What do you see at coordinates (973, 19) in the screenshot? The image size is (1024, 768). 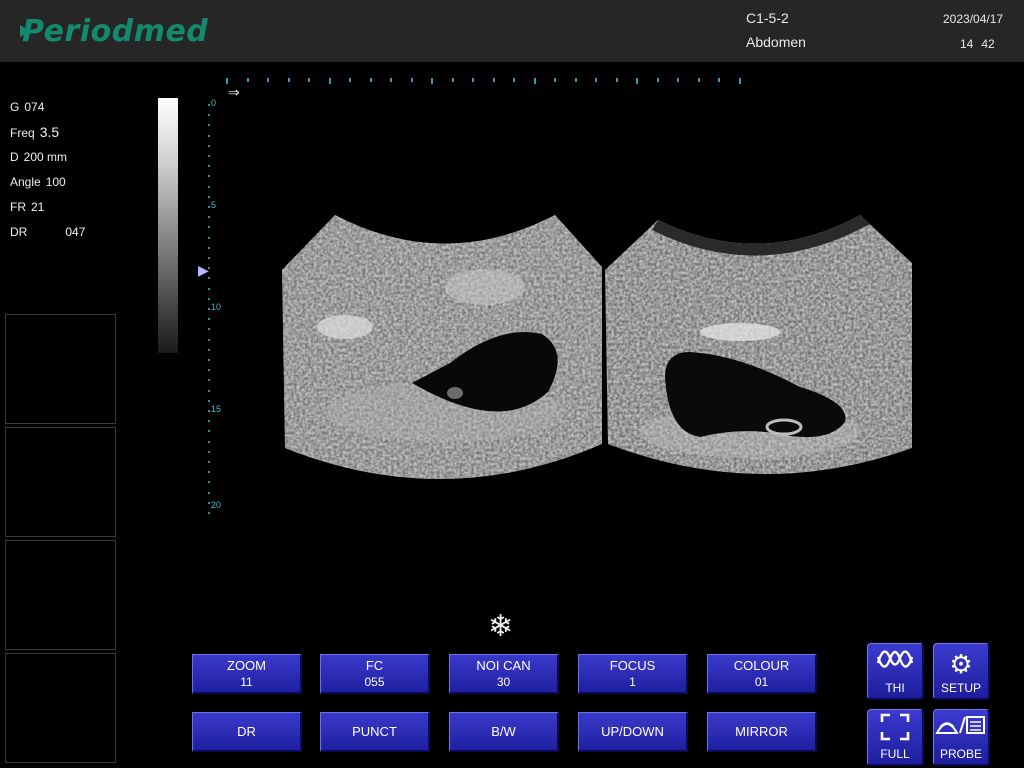 I see `date-display: 2023/04/17` at bounding box center [973, 19].